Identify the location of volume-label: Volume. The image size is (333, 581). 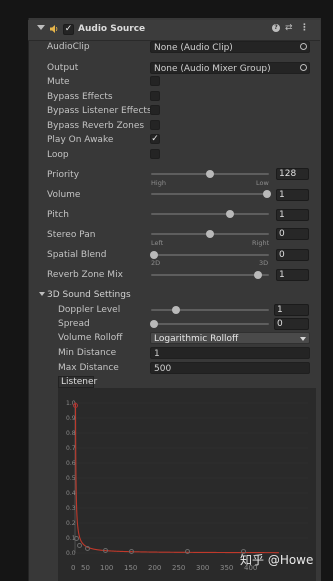
(64, 195).